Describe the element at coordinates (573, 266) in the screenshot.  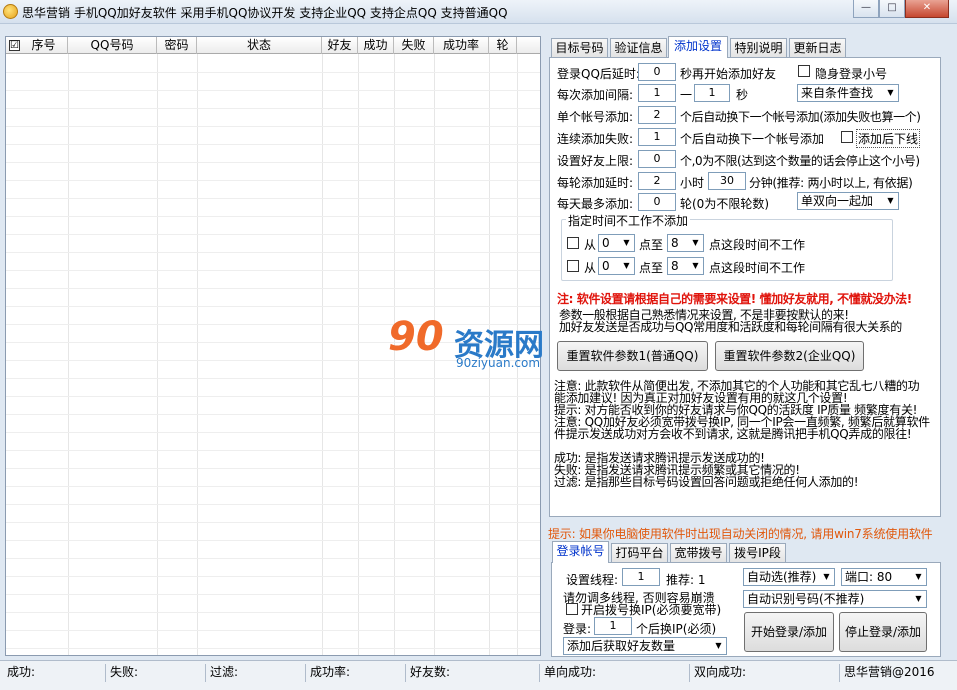
I see `time2-checkbox` at that location.